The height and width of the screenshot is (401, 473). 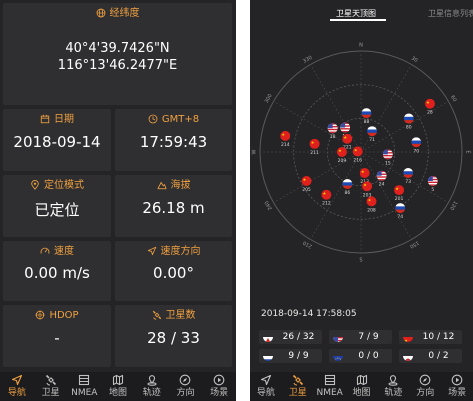 I want to click on satellite-marker: 24, so click(x=381, y=179).